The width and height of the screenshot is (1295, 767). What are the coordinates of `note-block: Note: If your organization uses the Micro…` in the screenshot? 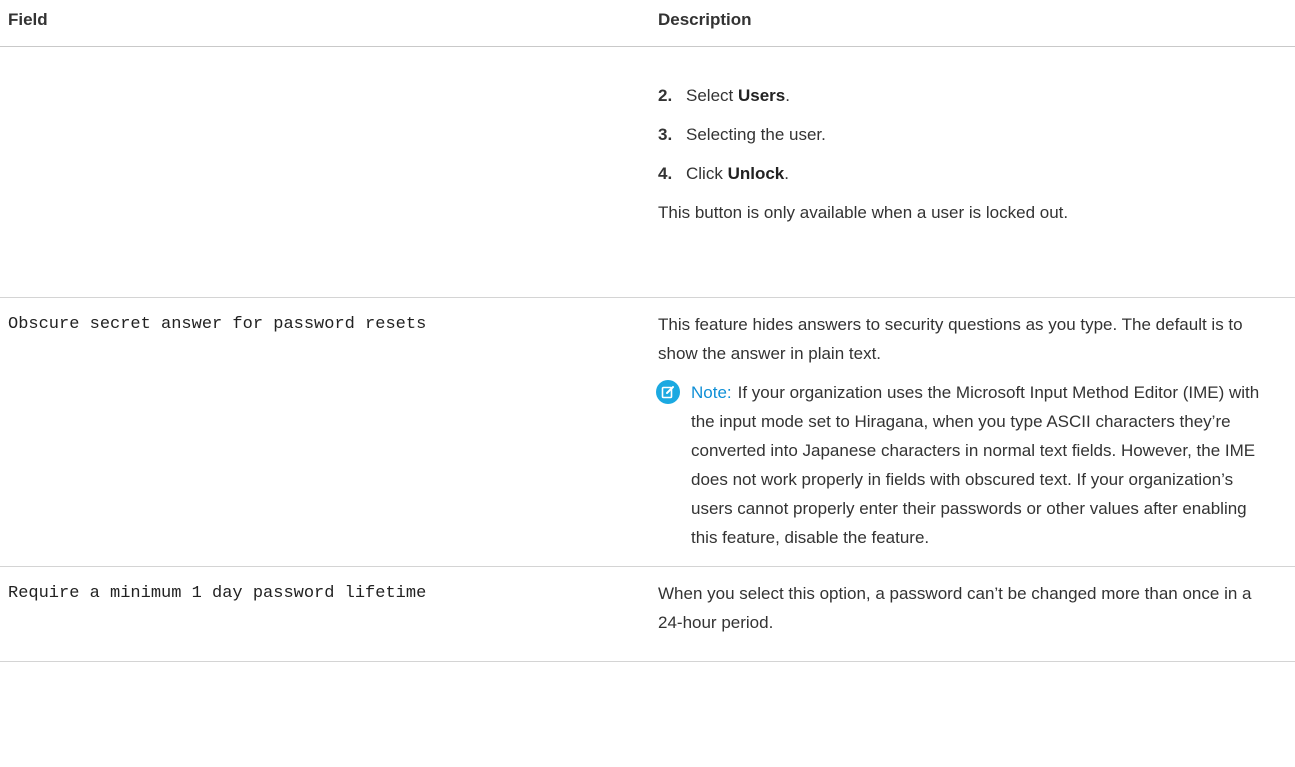 It's located at (965, 465).